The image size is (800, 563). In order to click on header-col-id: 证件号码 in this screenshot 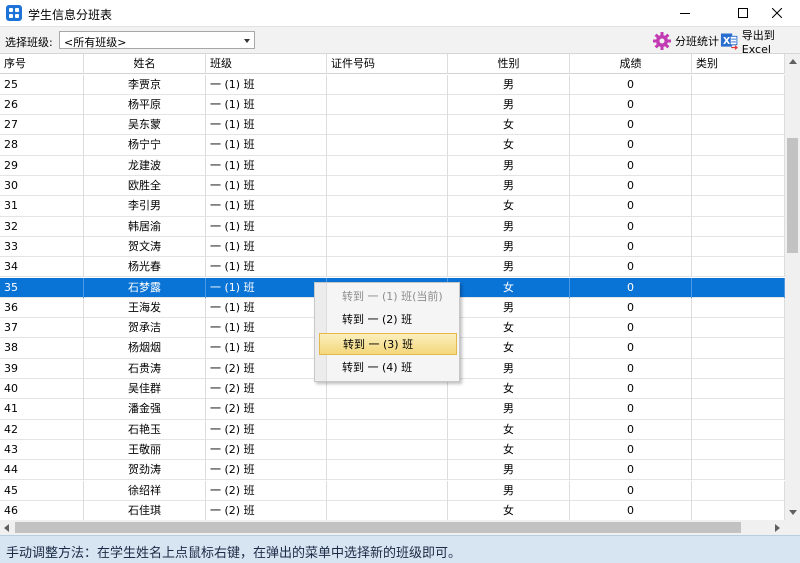, I will do `click(387, 64)`.